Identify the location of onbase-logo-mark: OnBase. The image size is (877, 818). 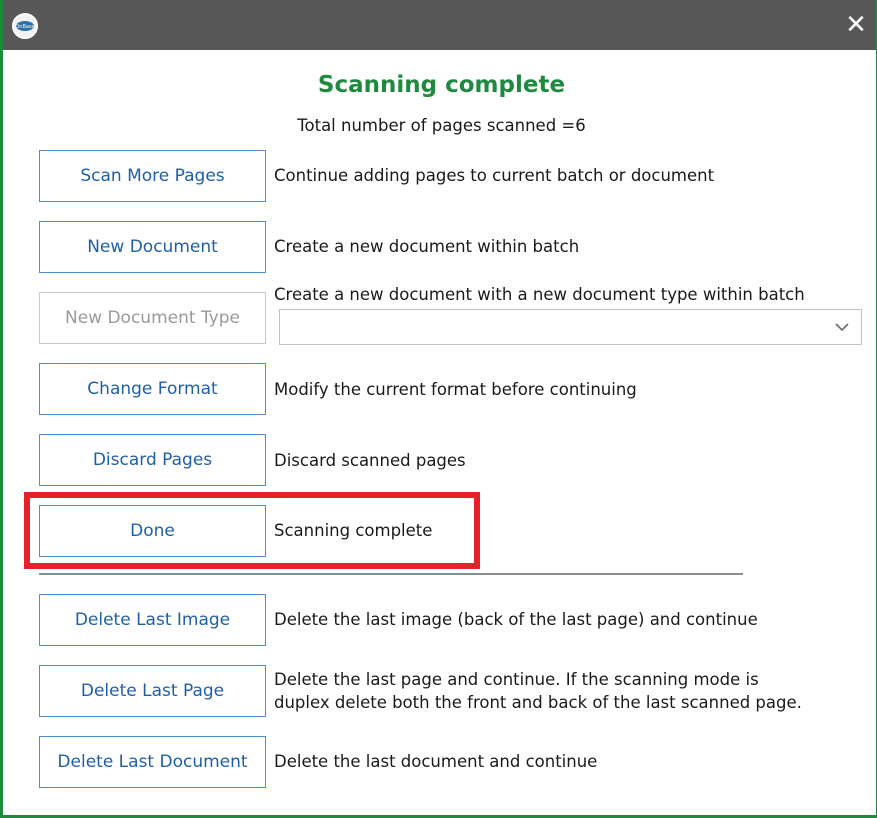
(25, 26).